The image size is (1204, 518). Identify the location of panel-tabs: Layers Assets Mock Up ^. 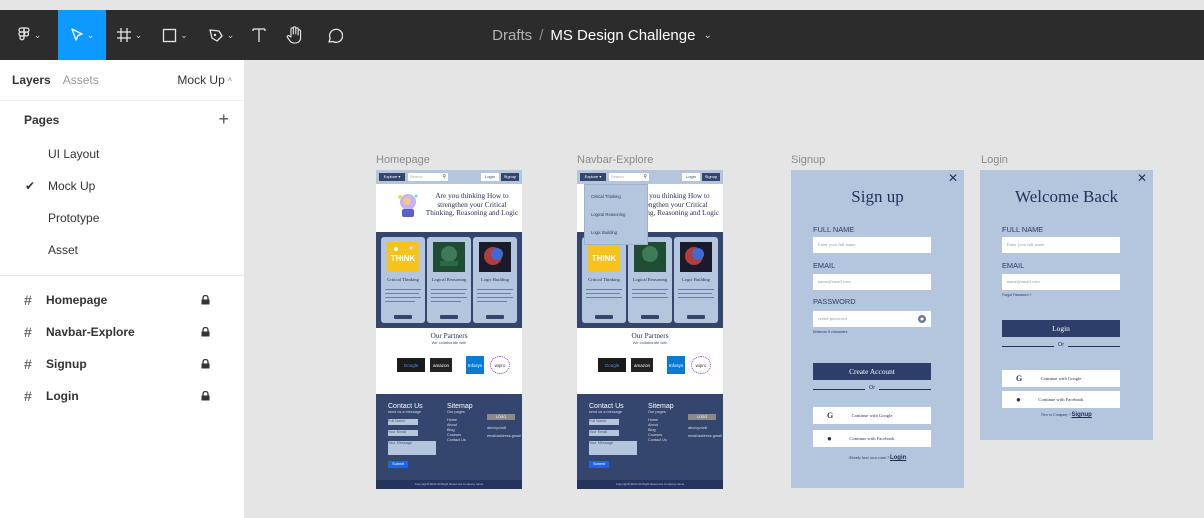
(122, 80).